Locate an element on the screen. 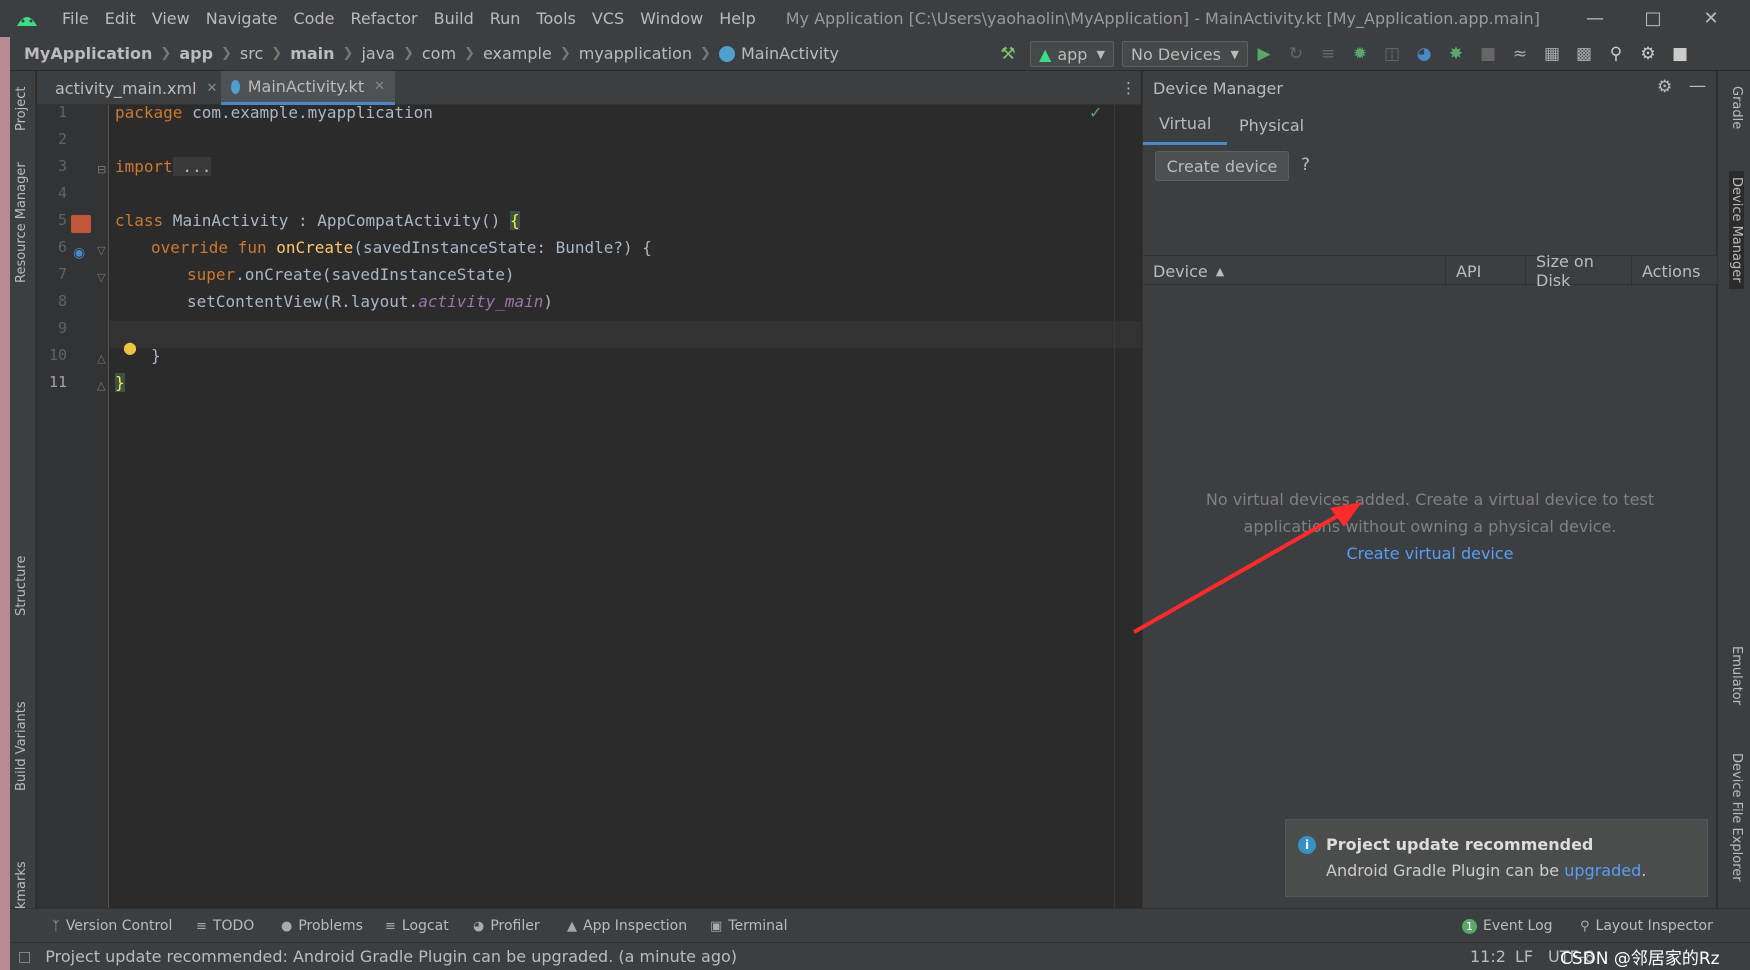  tab-virtual-label: Virtual is located at coordinates (1185, 123).